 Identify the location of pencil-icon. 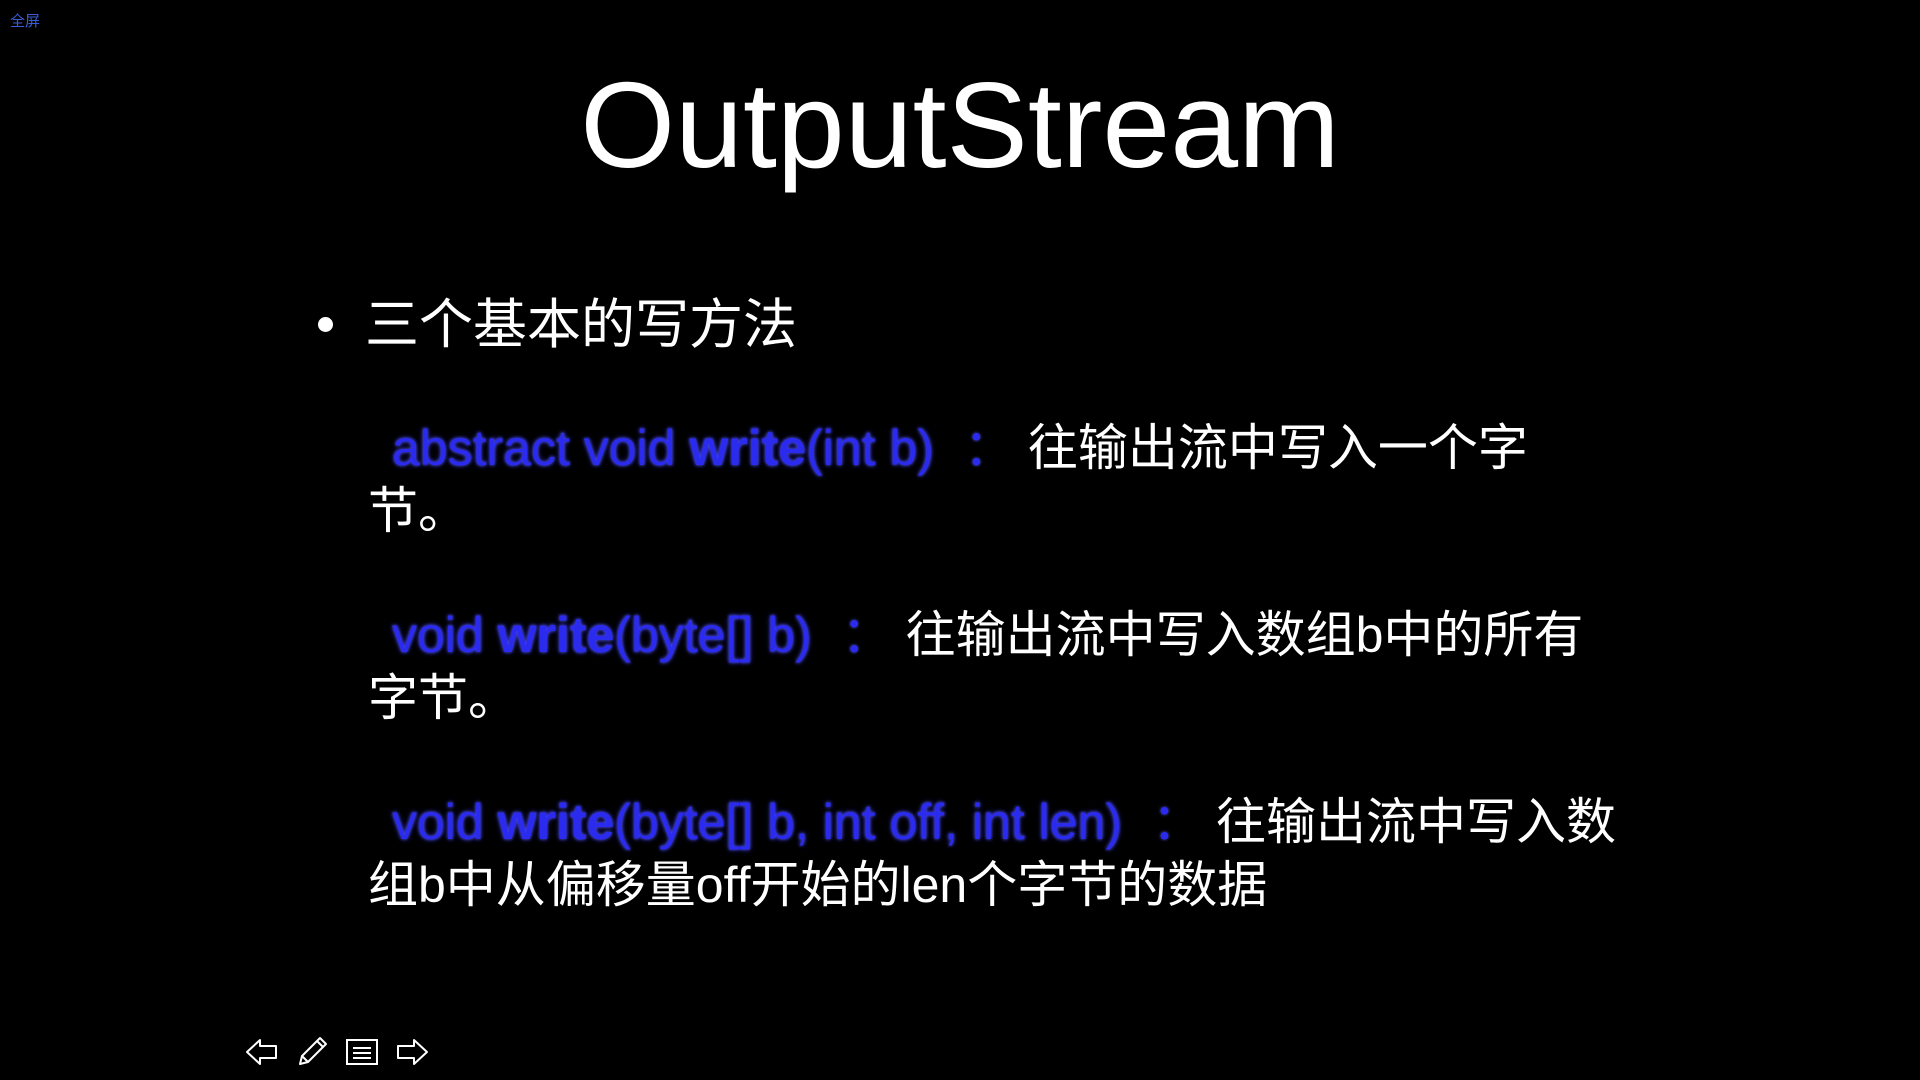
(313, 1051).